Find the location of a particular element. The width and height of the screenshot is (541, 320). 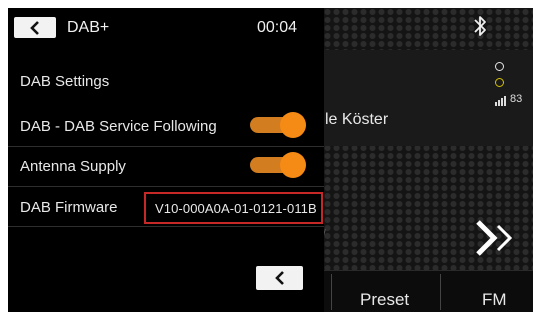

fm-button: FM is located at coordinates (494, 300).